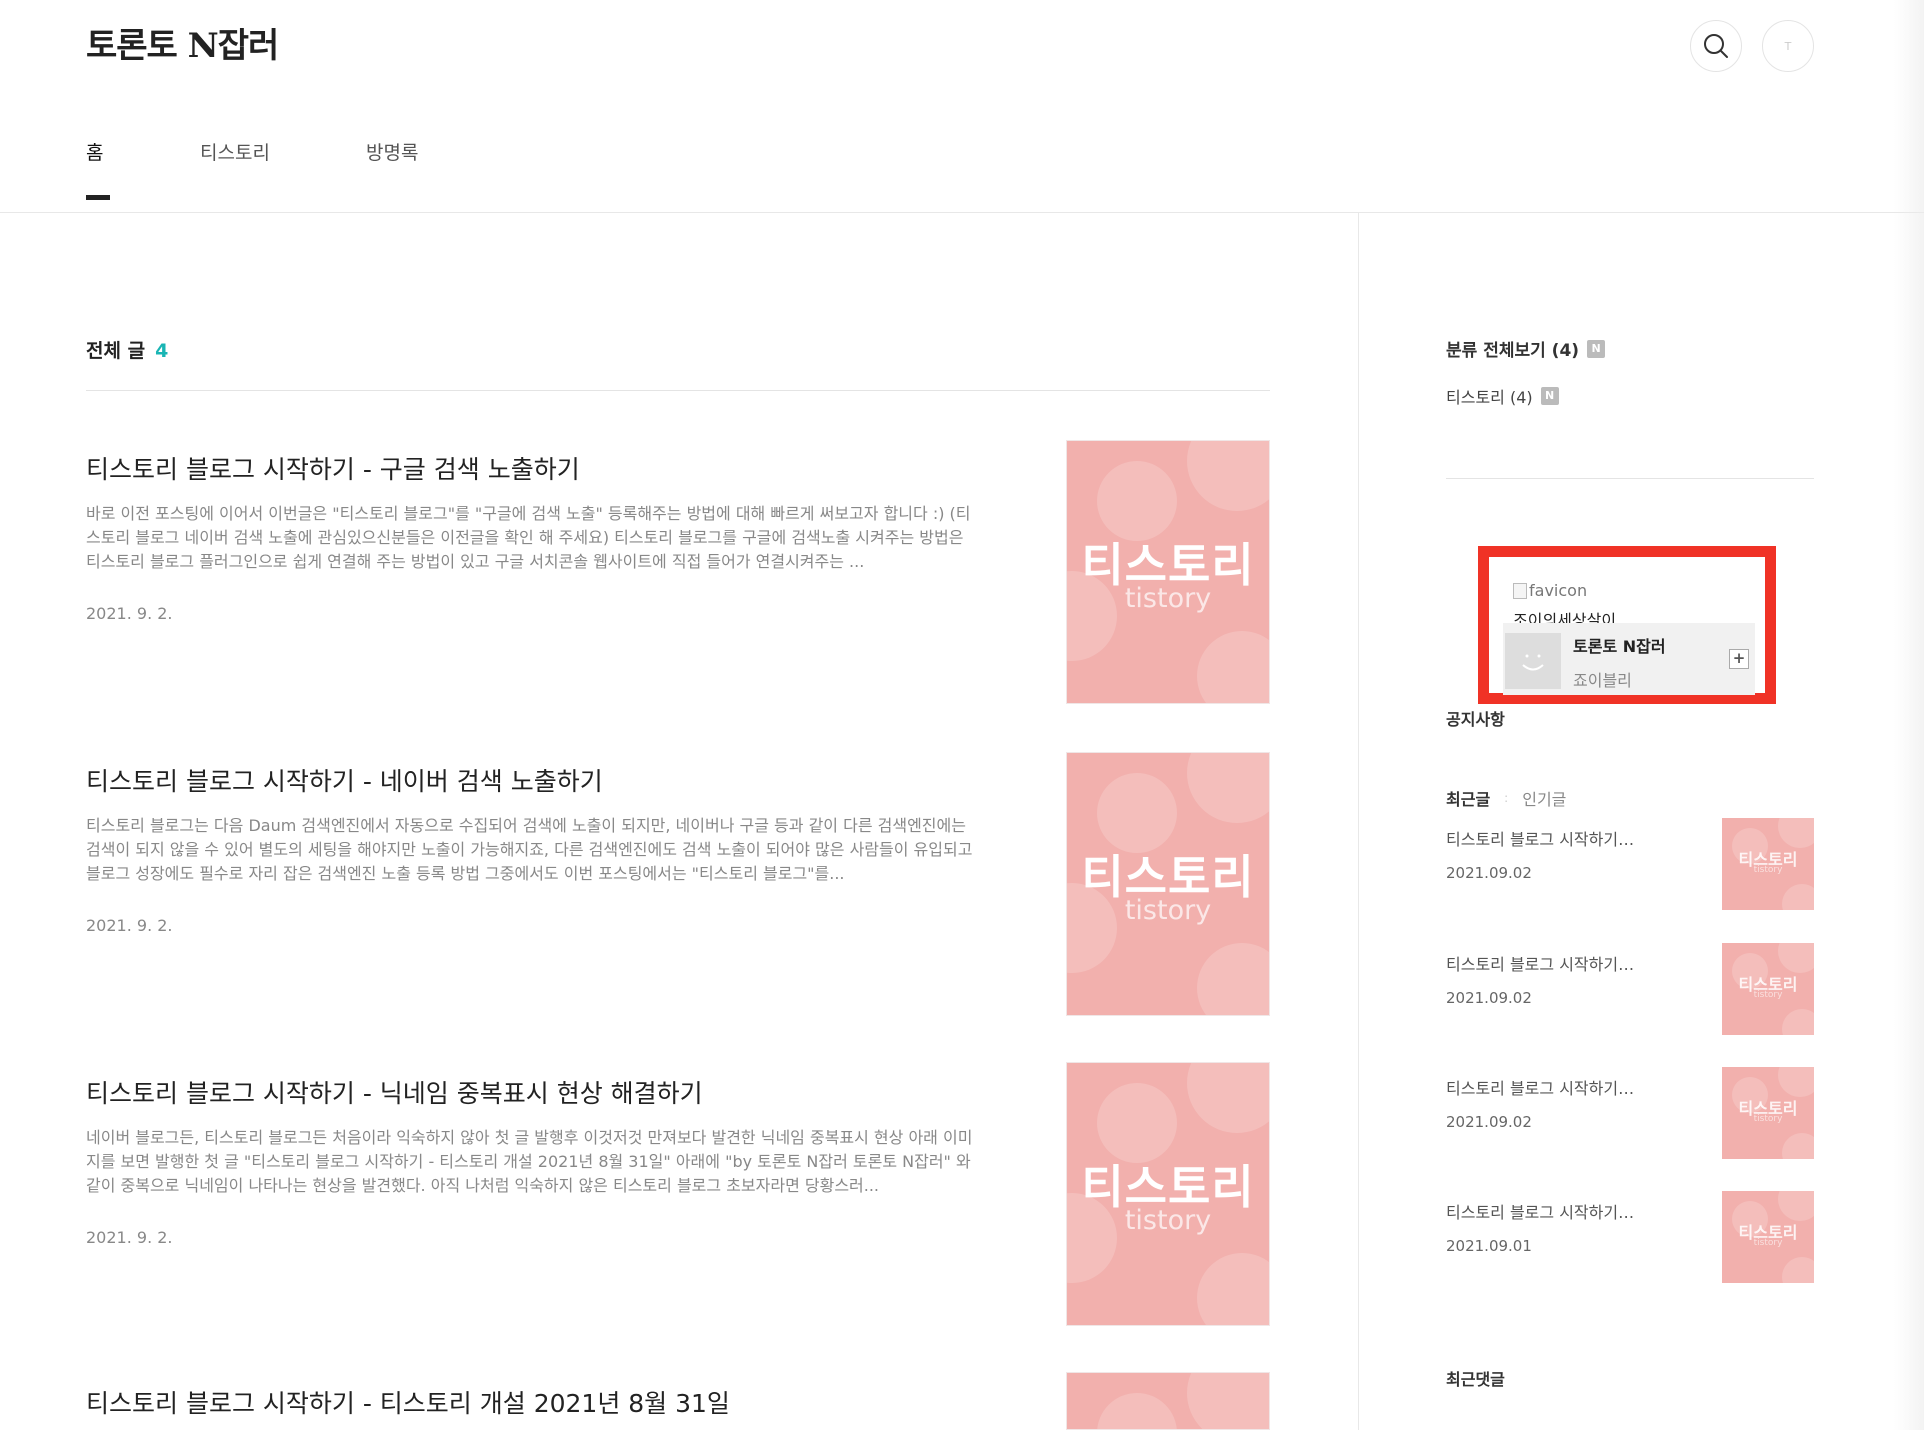 The image size is (1924, 1430). I want to click on search-button, so click(1716, 46).